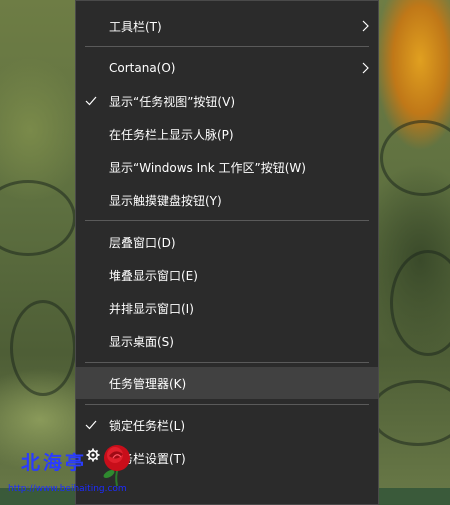 This screenshot has width=450, height=505. What do you see at coordinates (165, 200) in the screenshot?
I see `menu-item-label: 显示触摸键盘按钮(Y)` at bounding box center [165, 200].